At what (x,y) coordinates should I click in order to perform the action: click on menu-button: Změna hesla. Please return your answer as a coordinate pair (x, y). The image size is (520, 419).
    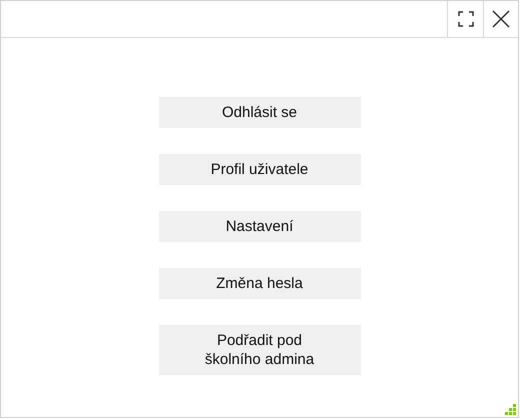
    Looking at the image, I should click on (259, 283).